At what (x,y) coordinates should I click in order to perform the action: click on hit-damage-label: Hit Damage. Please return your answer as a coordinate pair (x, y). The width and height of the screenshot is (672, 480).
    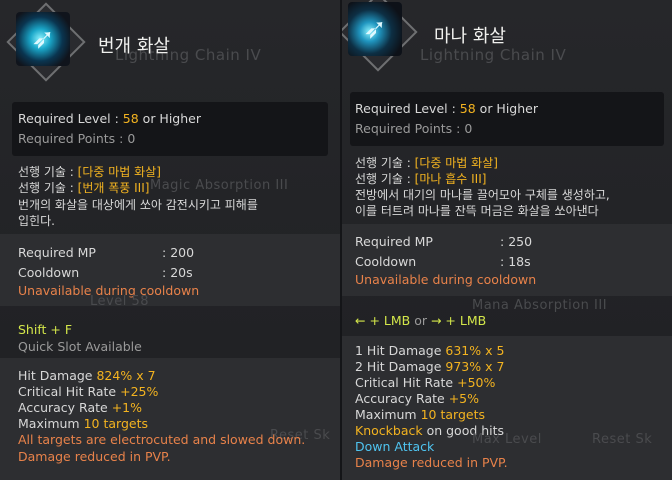
    Looking at the image, I should click on (55, 375).